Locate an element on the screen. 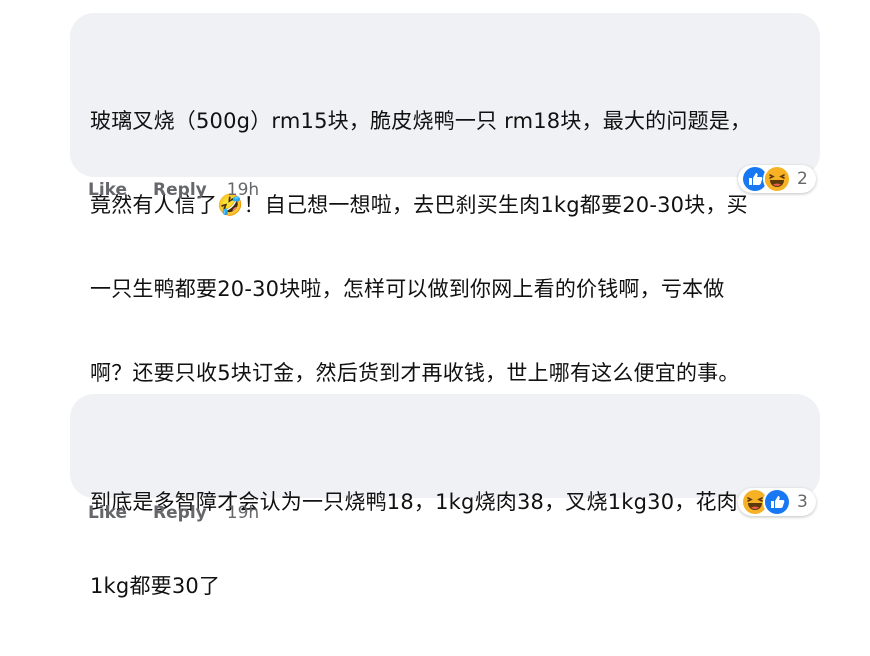 Image resolution: width=870 pixels, height=656 pixels. comment-line: 1kg都要30了 is located at coordinates (155, 586).